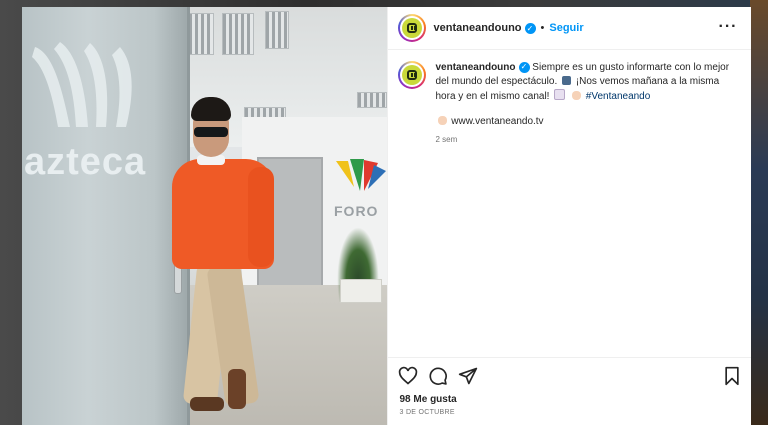 This screenshot has width=768, height=425. Describe the element at coordinates (427, 412) in the screenshot. I see `post-date: 3 DE OCTUBRE` at that location.